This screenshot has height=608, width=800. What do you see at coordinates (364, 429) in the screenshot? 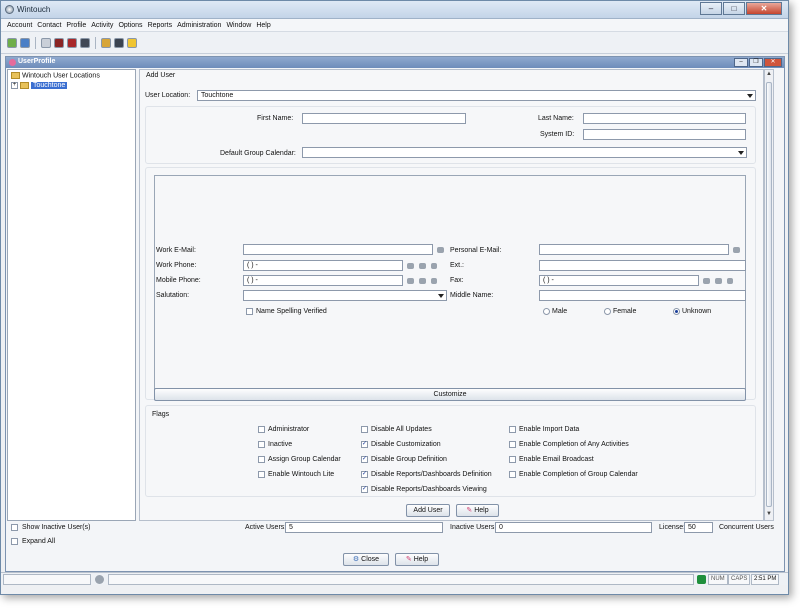
I see `flag-disable-updates-checkbox` at bounding box center [364, 429].